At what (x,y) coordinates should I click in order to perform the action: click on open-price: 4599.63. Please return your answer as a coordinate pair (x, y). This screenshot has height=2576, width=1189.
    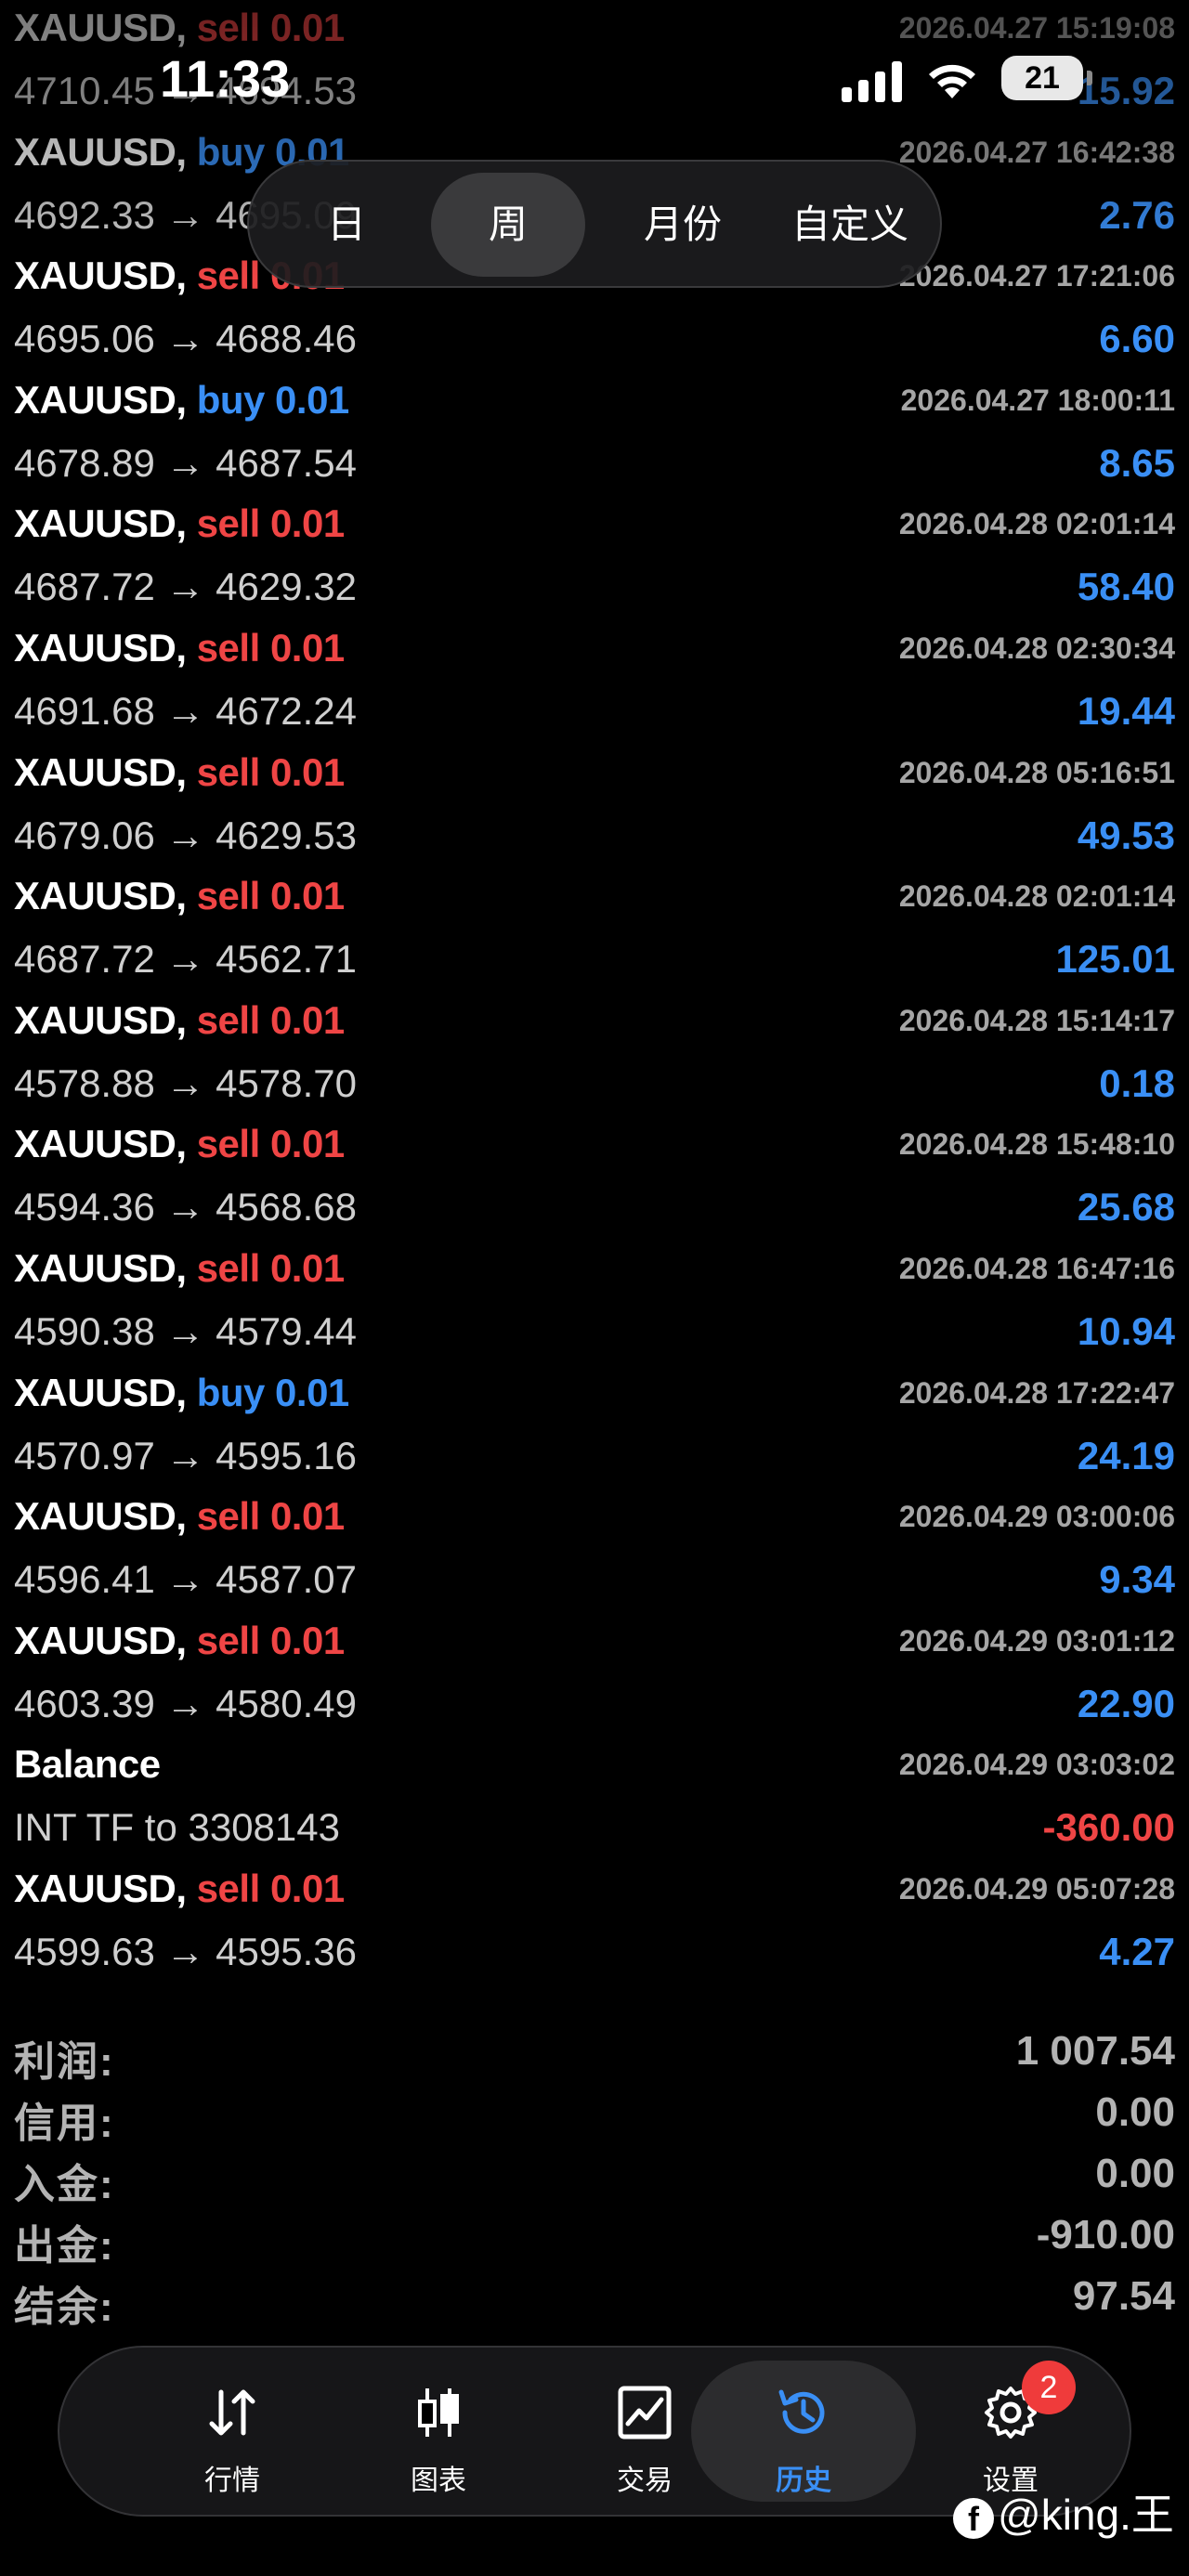
    Looking at the image, I should click on (84, 1951).